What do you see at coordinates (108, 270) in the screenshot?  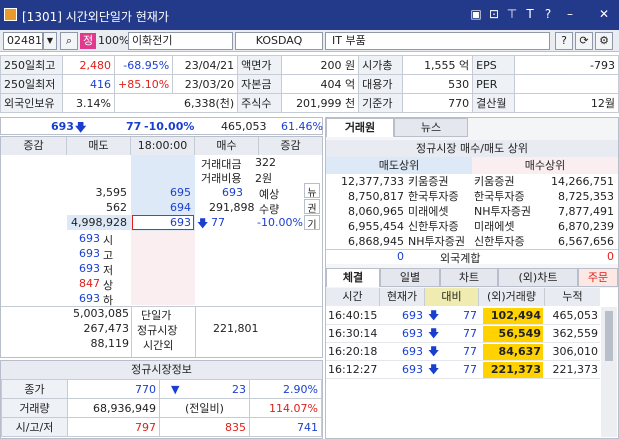 I see `stat-label: 저` at bounding box center [108, 270].